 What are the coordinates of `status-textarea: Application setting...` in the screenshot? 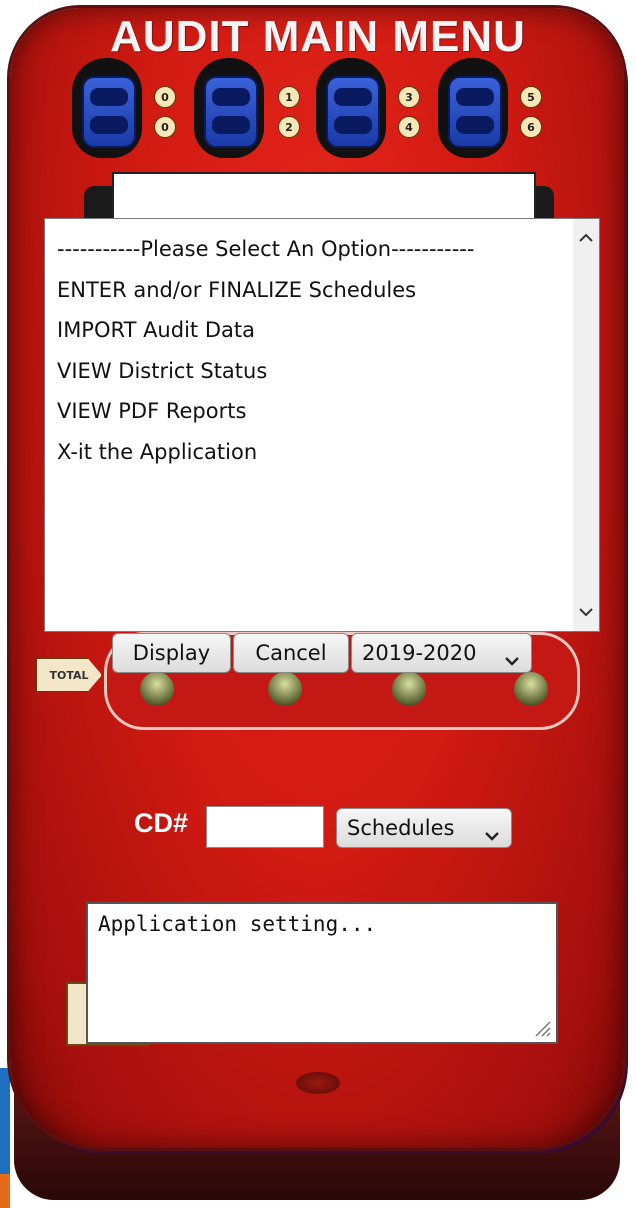 It's located at (322, 973).